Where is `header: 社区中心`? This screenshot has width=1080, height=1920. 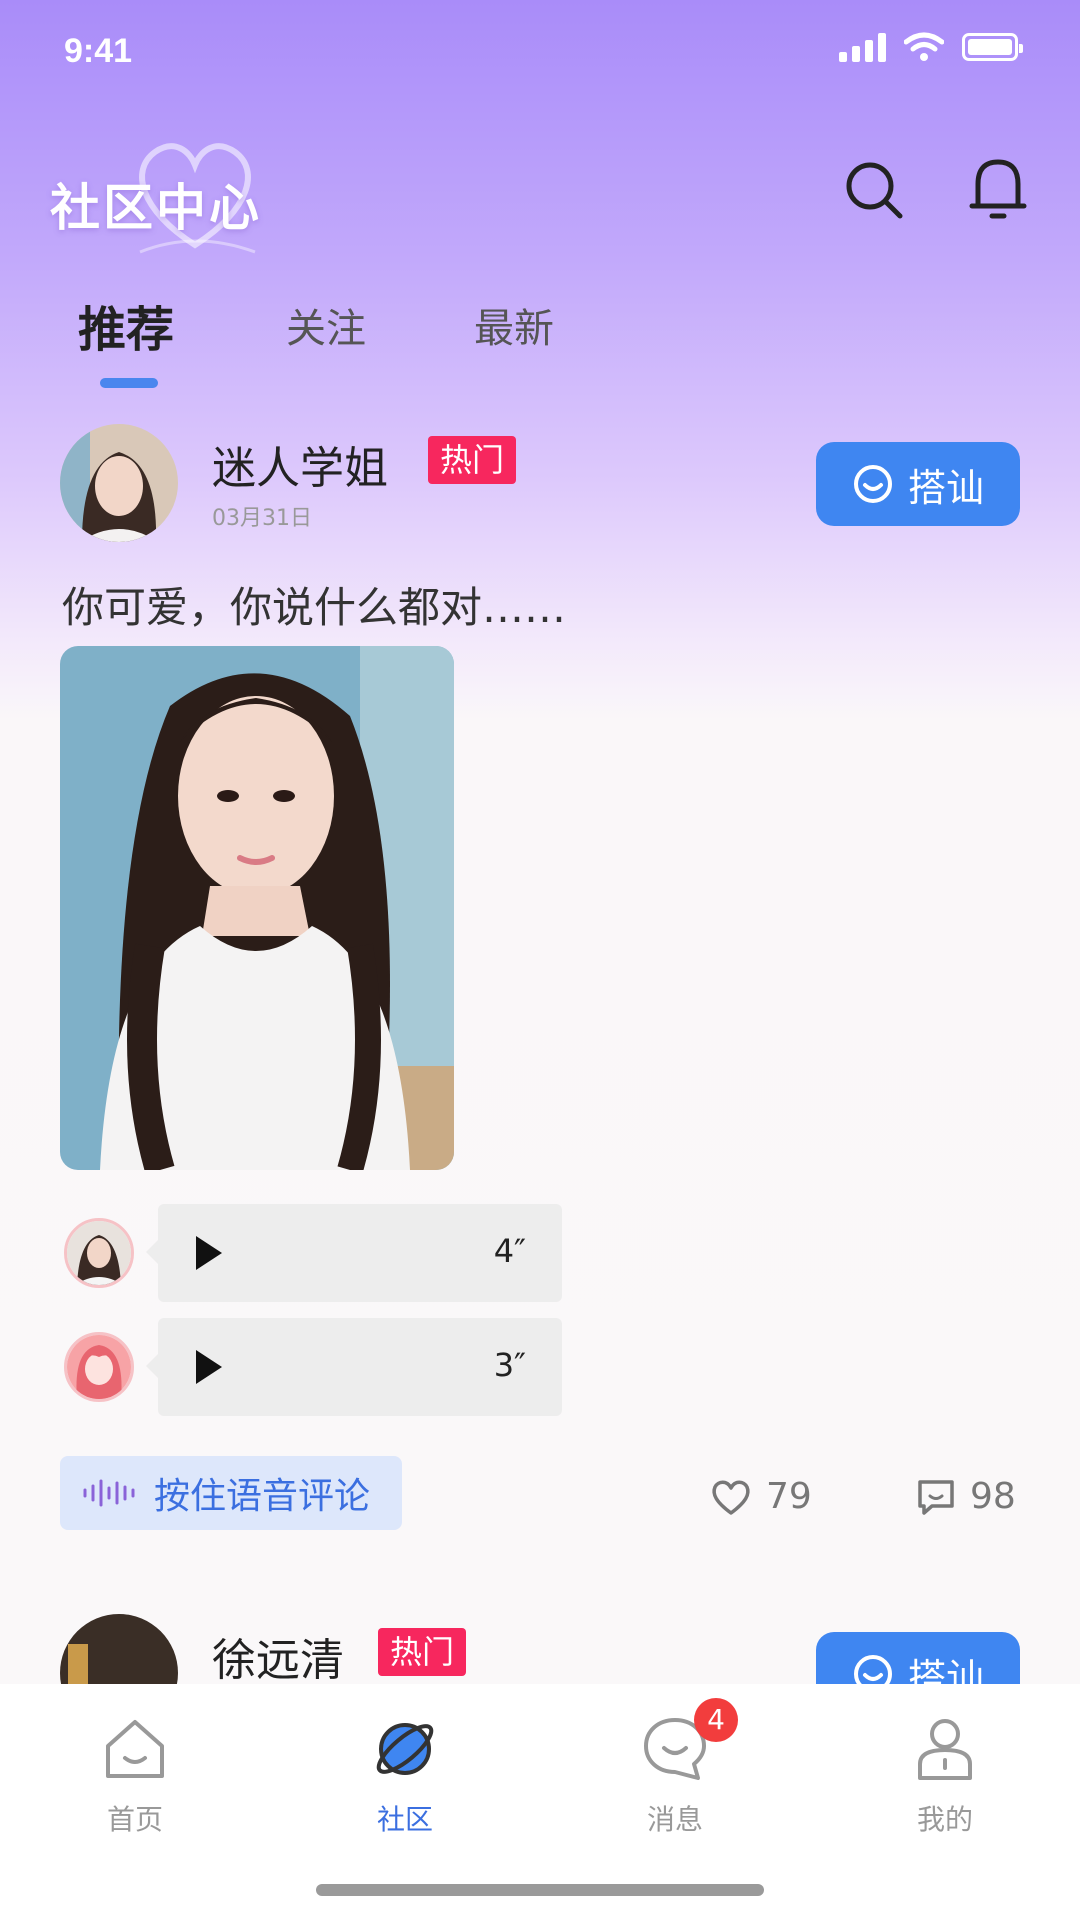 header: 社区中心 is located at coordinates (540, 190).